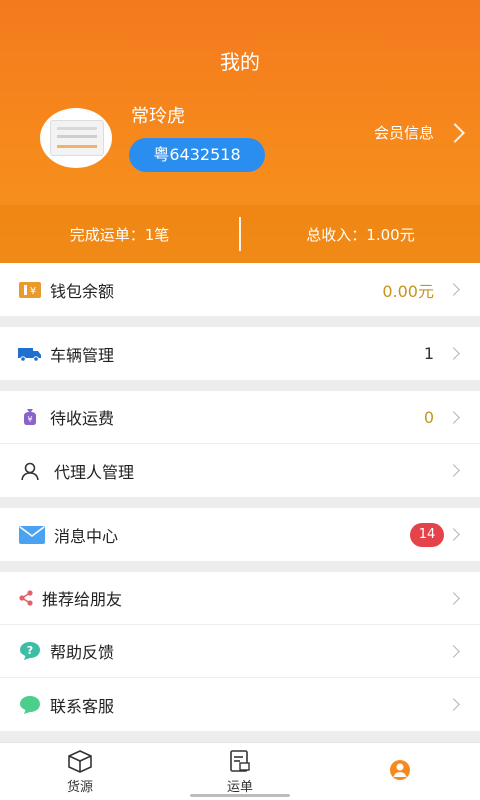  Describe the element at coordinates (360, 234) in the screenshot. I see `total-income-stat: 总收入：1.00元` at that location.